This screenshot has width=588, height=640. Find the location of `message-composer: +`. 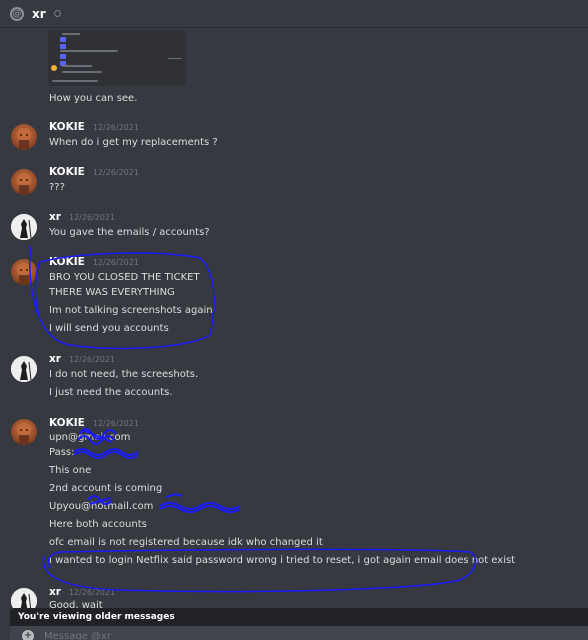

message-composer: + is located at coordinates (299, 633).